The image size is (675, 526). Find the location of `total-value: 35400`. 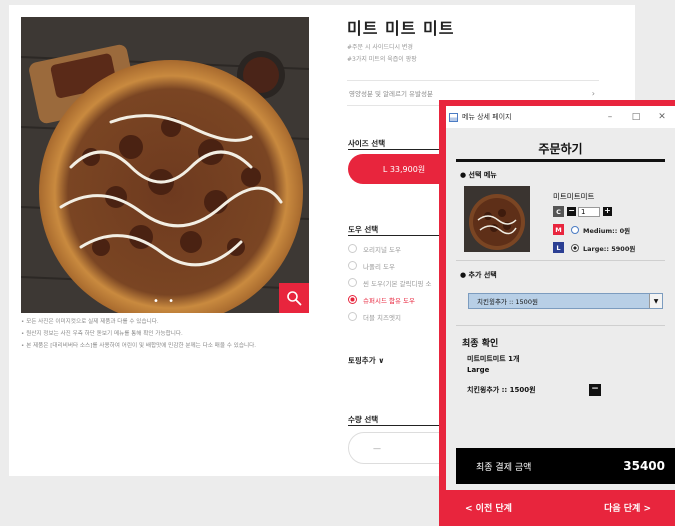

total-value: 35400 is located at coordinates (644, 466).